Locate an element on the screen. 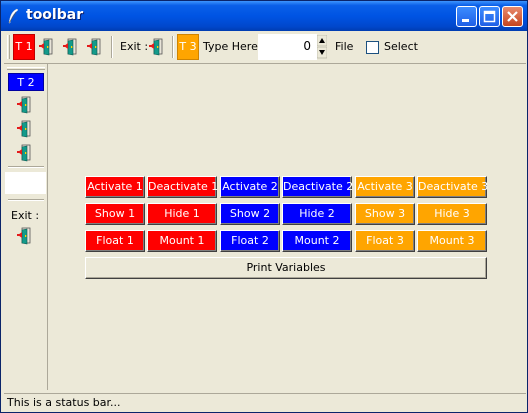  minimize-icon is located at coordinates (465, 20).